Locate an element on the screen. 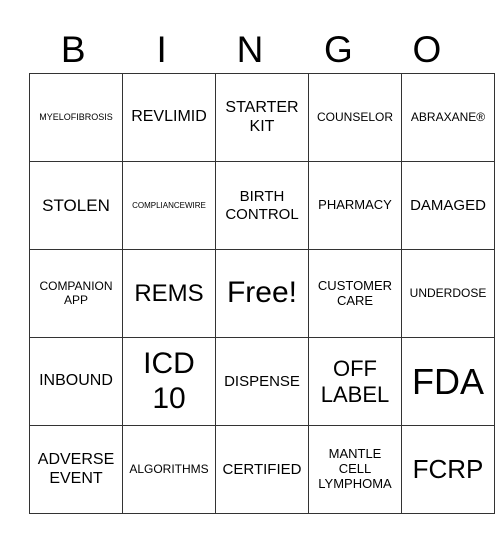 The height and width of the screenshot is (544, 500). bingo-cell: FCRP is located at coordinates (448, 469).